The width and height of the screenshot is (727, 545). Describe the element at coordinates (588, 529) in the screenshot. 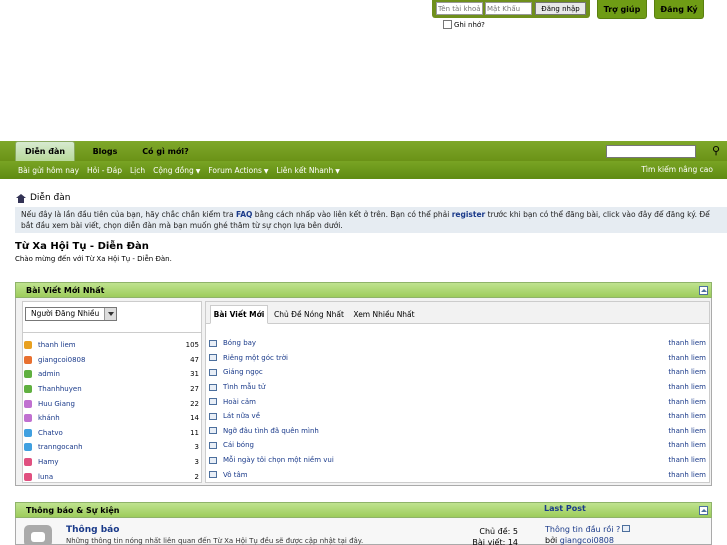

I see `last-post-title: Thông tin đầu rồi ?` at that location.